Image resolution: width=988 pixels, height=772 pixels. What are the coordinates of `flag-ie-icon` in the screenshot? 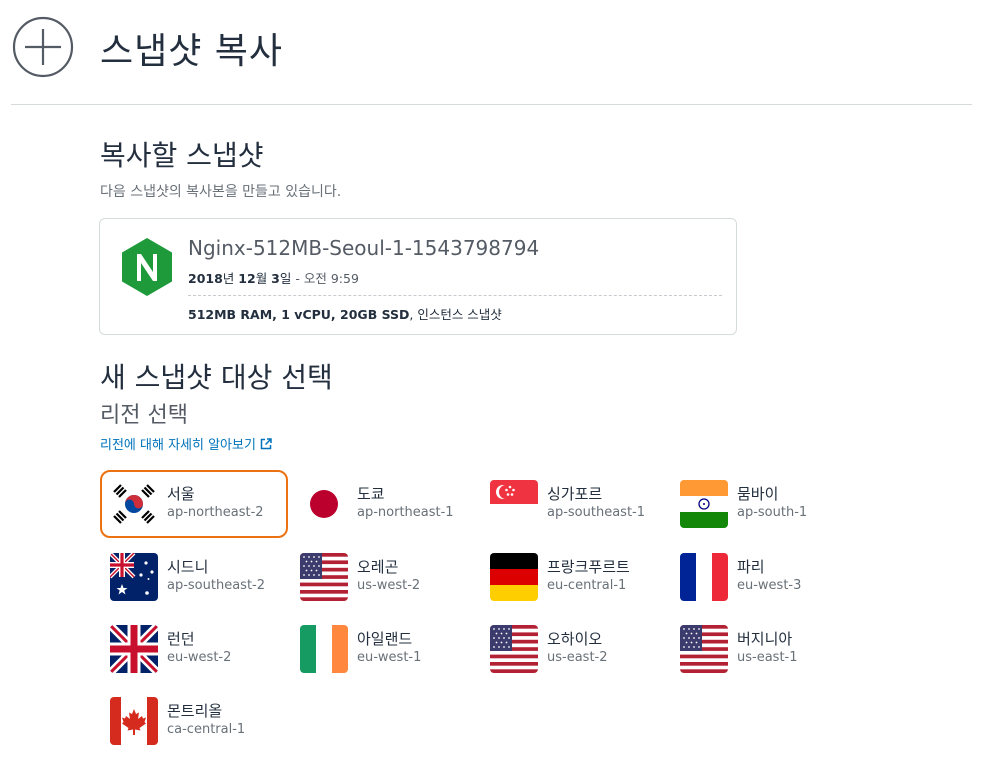 It's located at (324, 649).